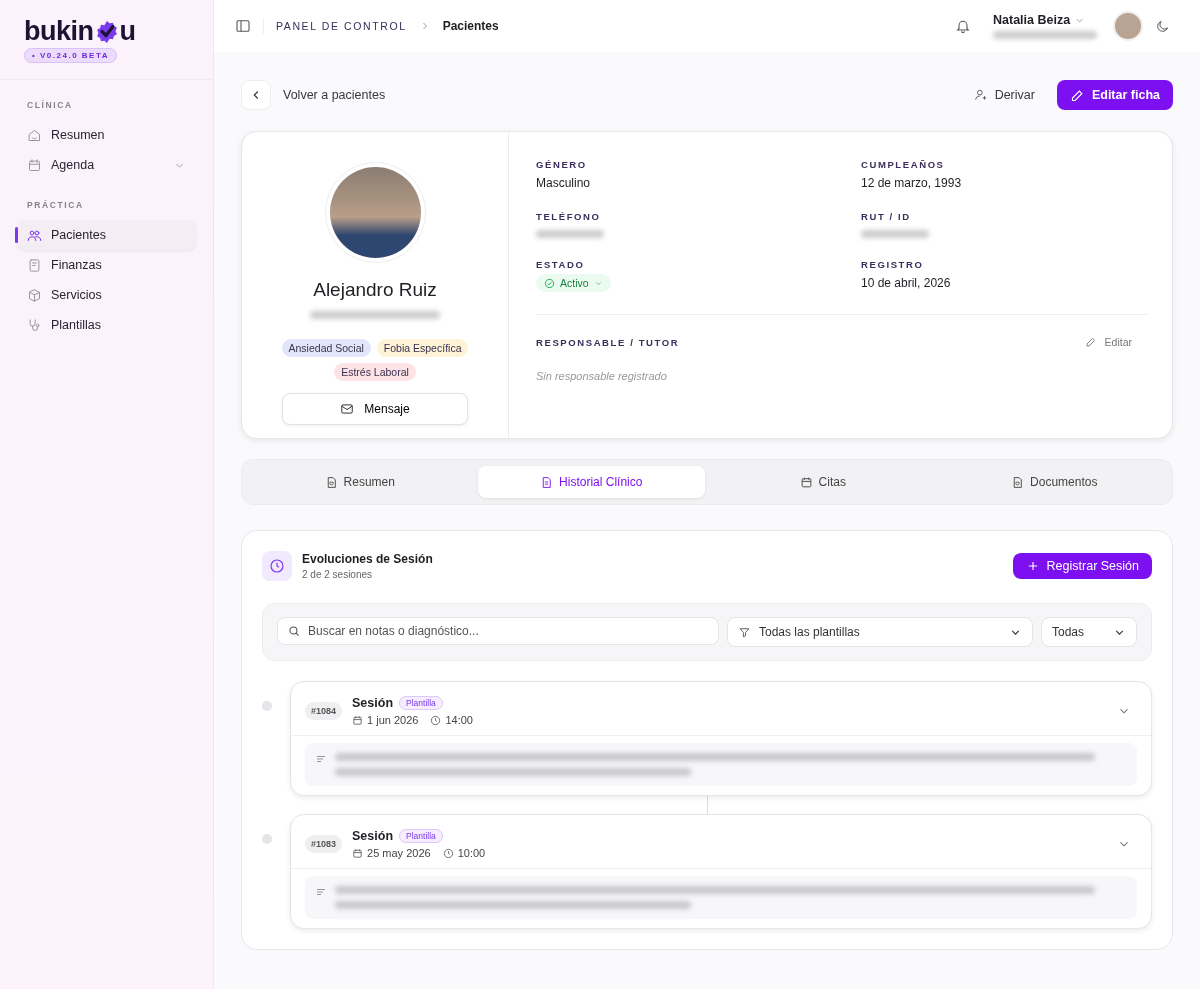  I want to click on bell-icon, so click(963, 26).